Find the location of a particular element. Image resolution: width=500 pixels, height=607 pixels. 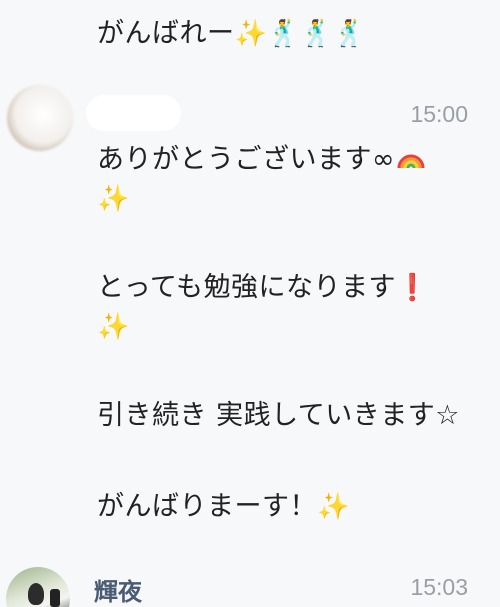

message-text: ありがとうございます∞ is located at coordinates (246, 159).